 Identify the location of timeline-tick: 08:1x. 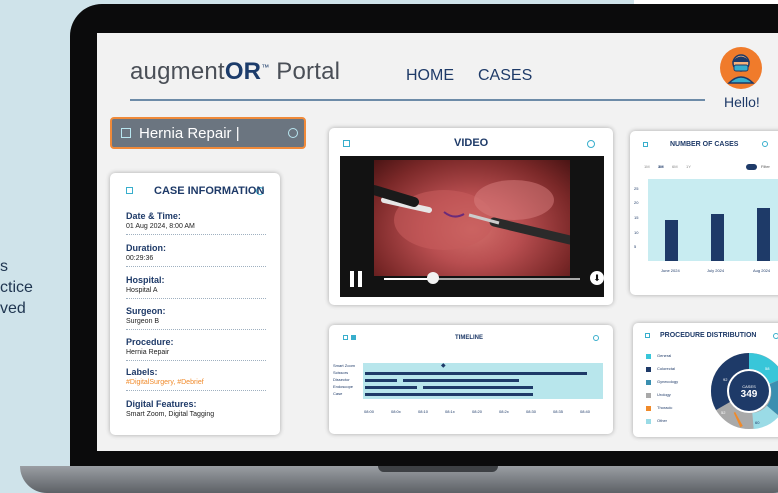
(450, 411).